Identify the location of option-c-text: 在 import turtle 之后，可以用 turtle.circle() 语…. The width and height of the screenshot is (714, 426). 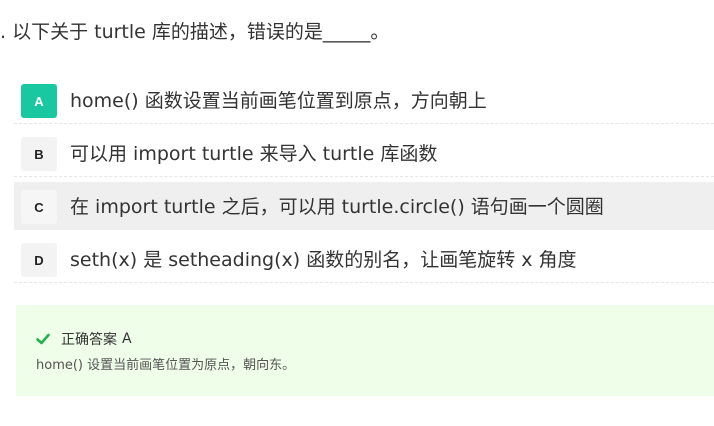
(337, 207).